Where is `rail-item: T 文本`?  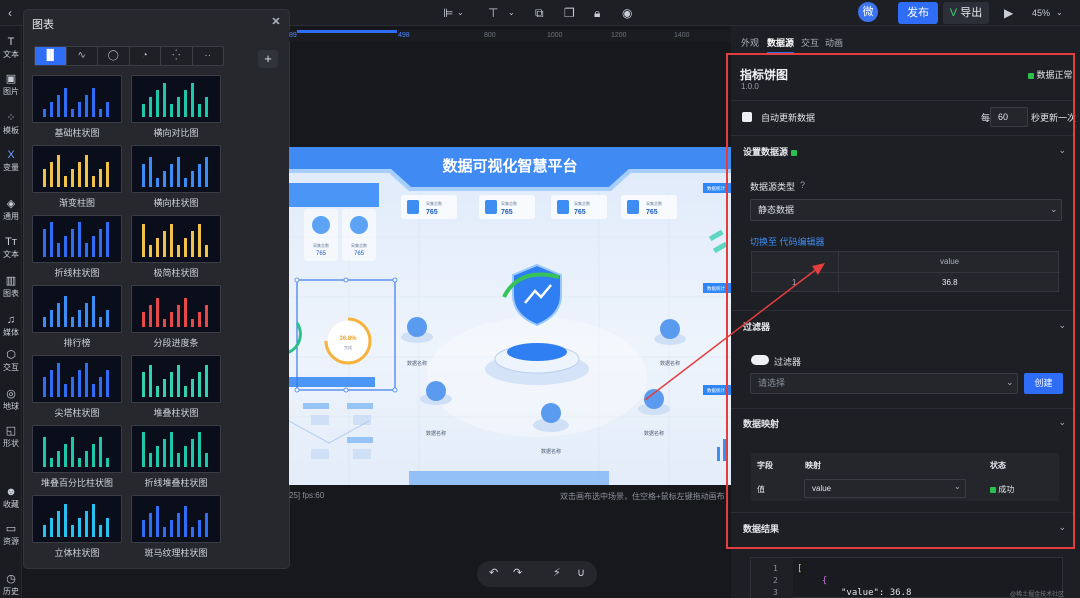 rail-item: T 文本 is located at coordinates (11, 48).